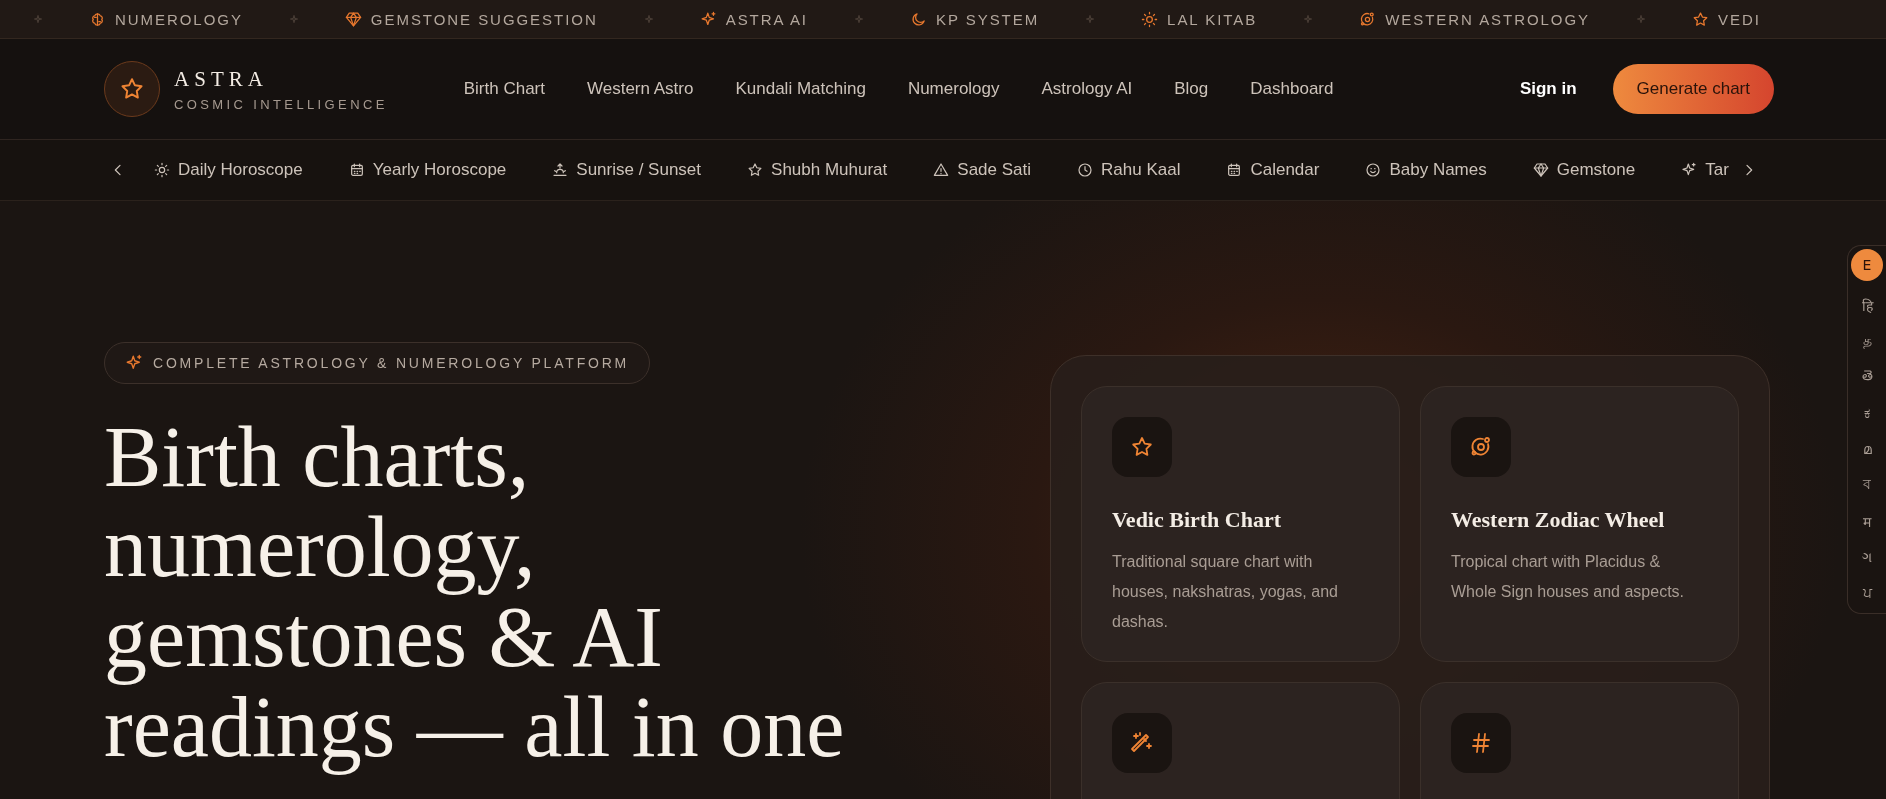 The width and height of the screenshot is (1886, 799). I want to click on ticker-label: WESTERN ASTROLOGY, so click(1488, 19).